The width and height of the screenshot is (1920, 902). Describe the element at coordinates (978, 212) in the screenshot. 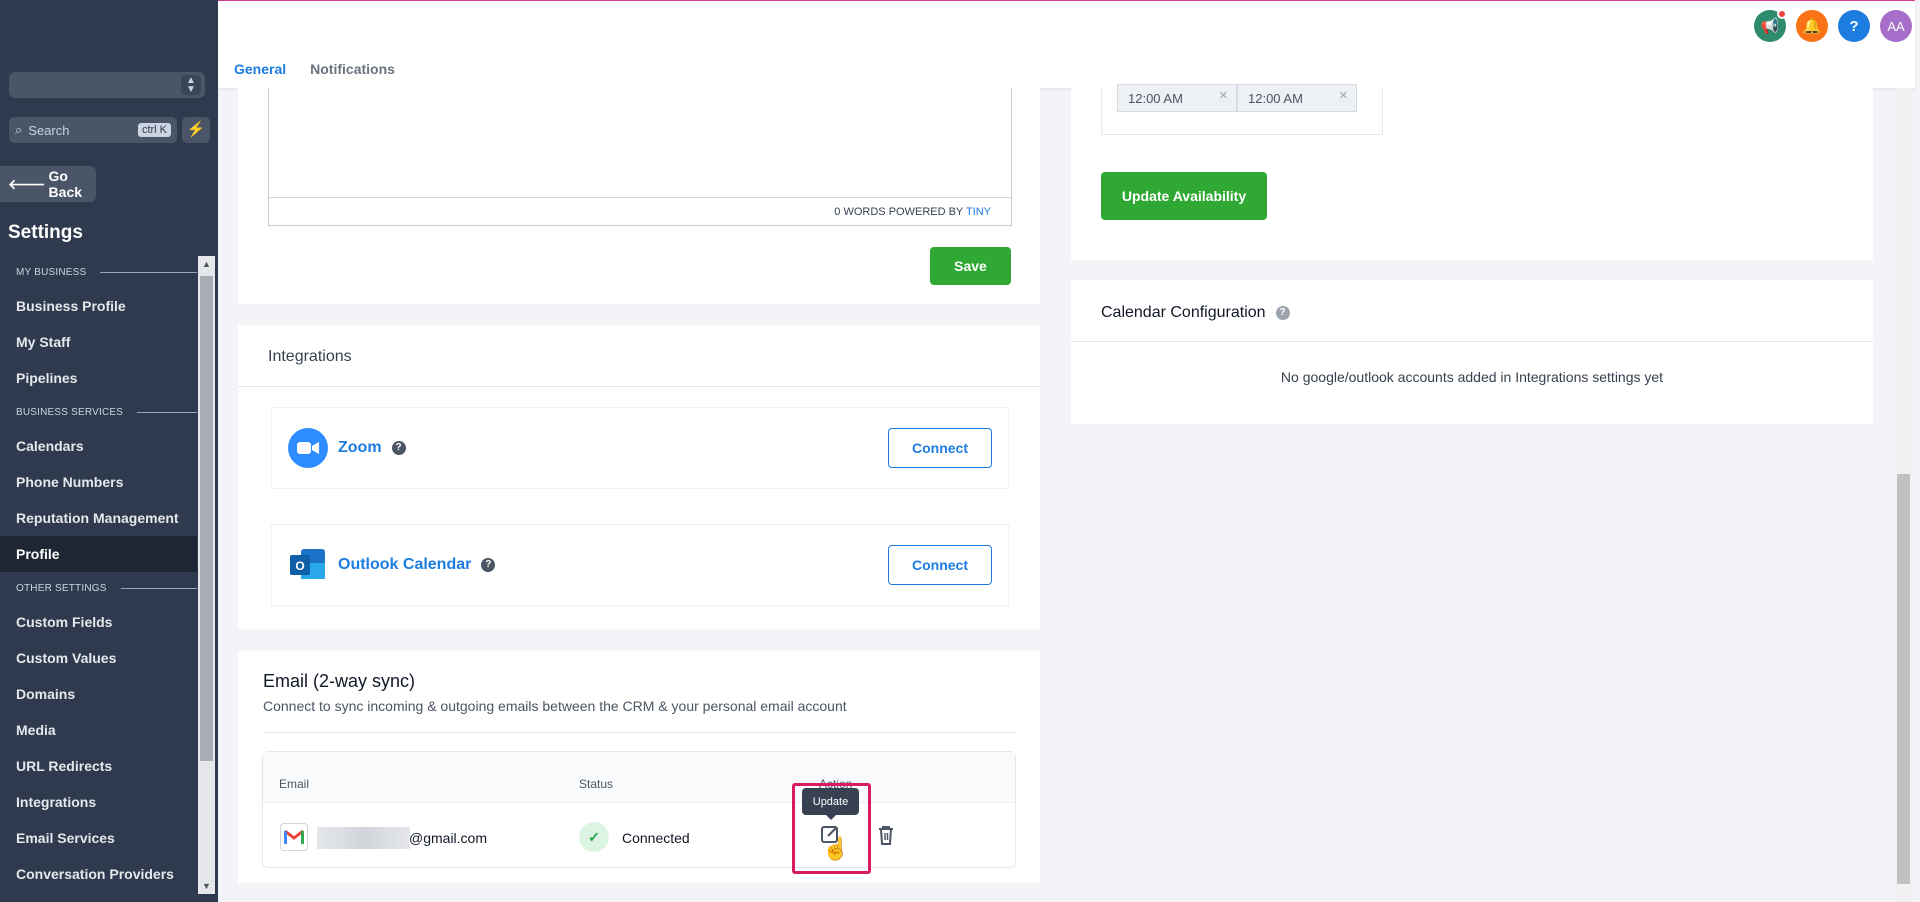

I see `tiny-link: TINY` at that location.